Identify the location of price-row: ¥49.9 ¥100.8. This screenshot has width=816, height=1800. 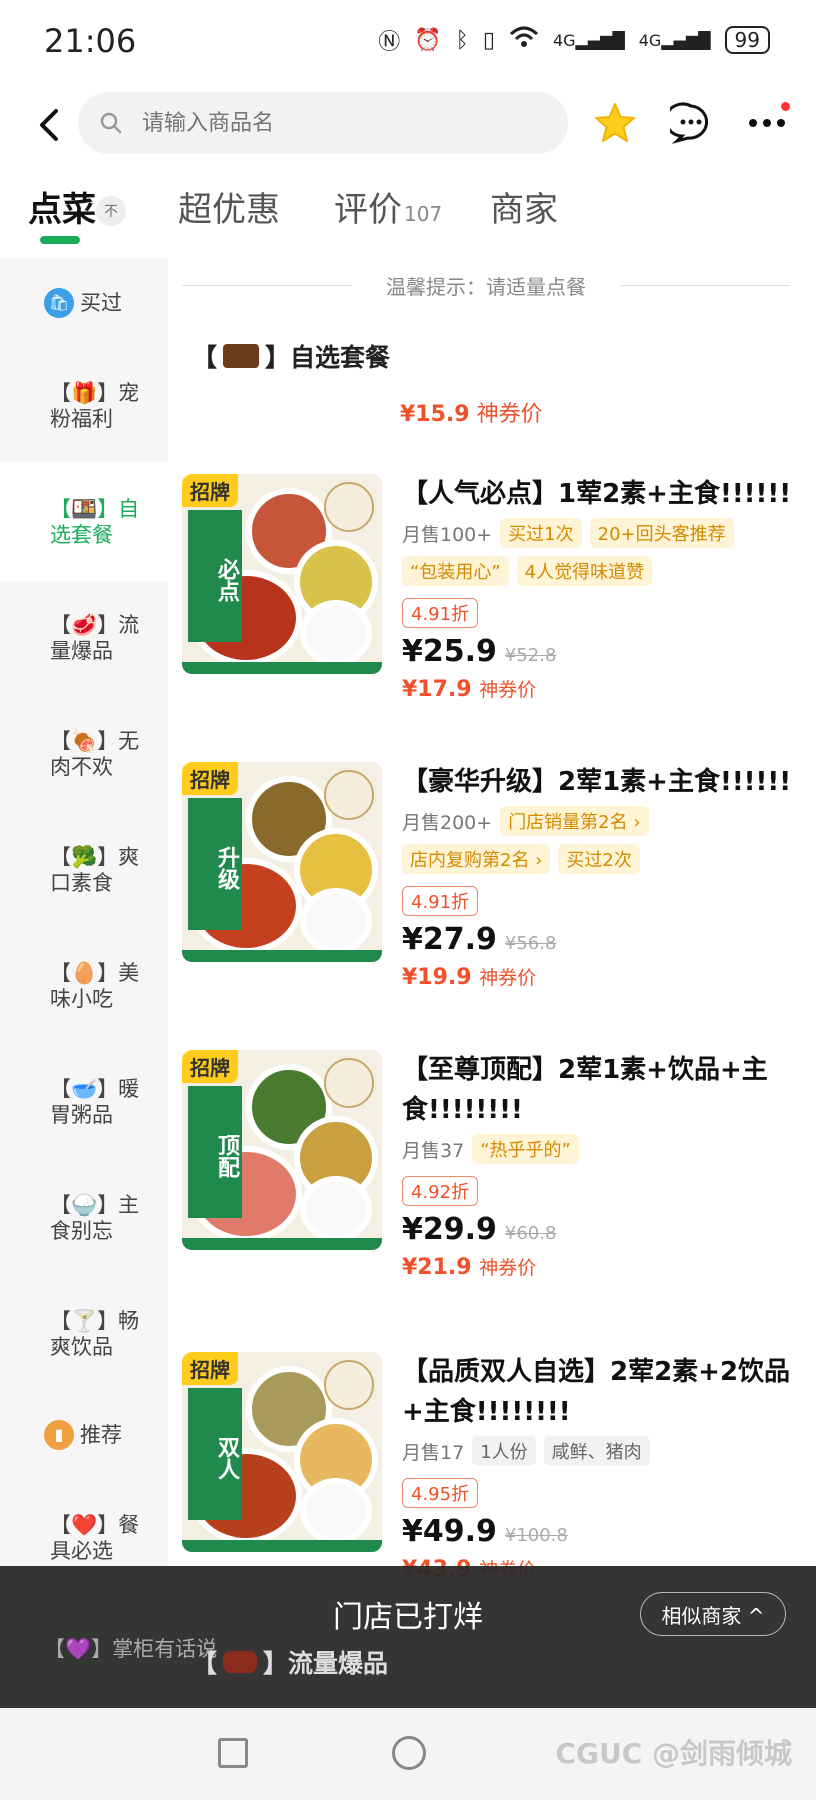
(602, 1531).